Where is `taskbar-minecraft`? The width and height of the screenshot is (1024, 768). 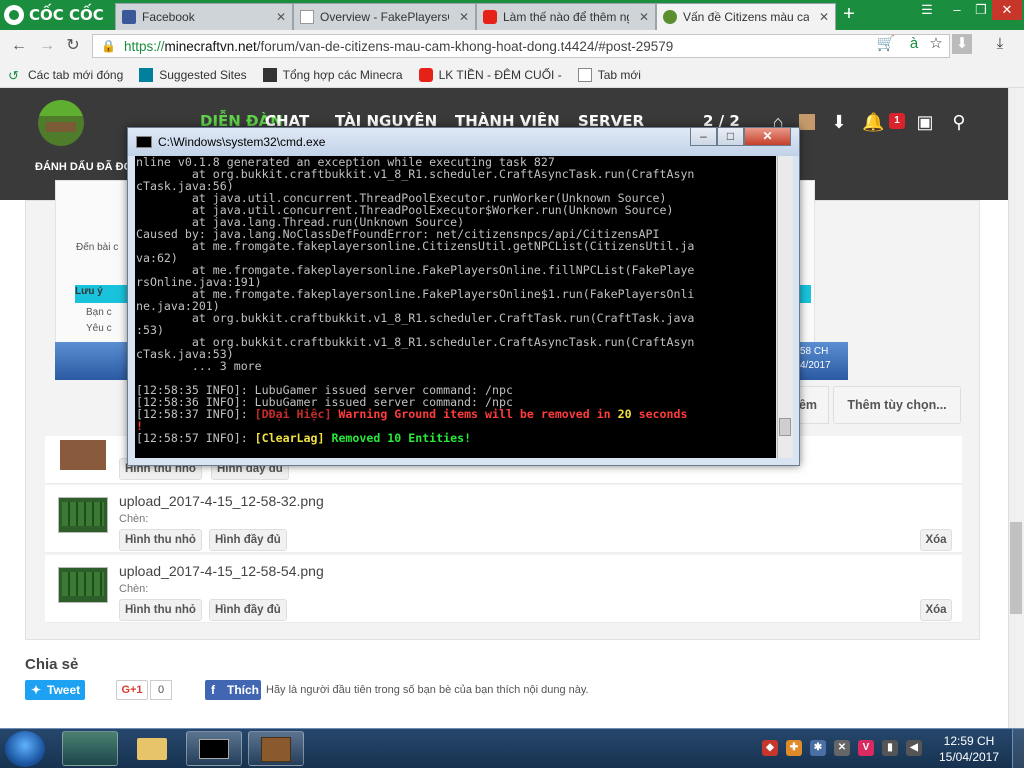
taskbar-minecraft is located at coordinates (276, 748).